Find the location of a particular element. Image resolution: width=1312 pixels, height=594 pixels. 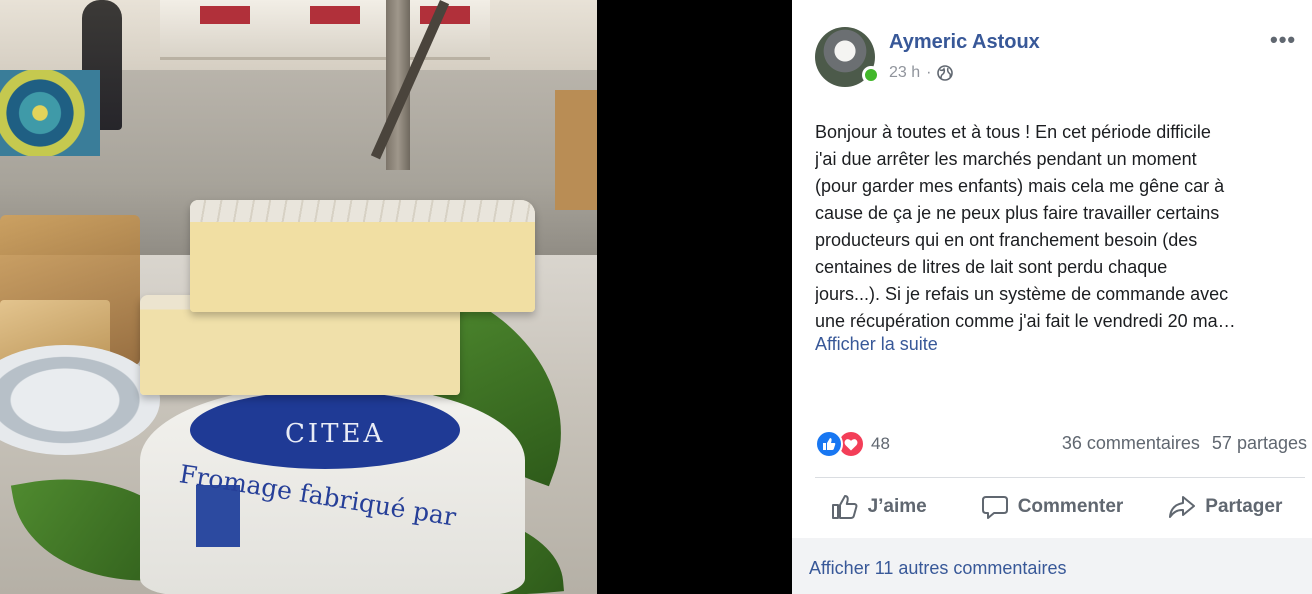

like-reaction-icon is located at coordinates (829, 444).